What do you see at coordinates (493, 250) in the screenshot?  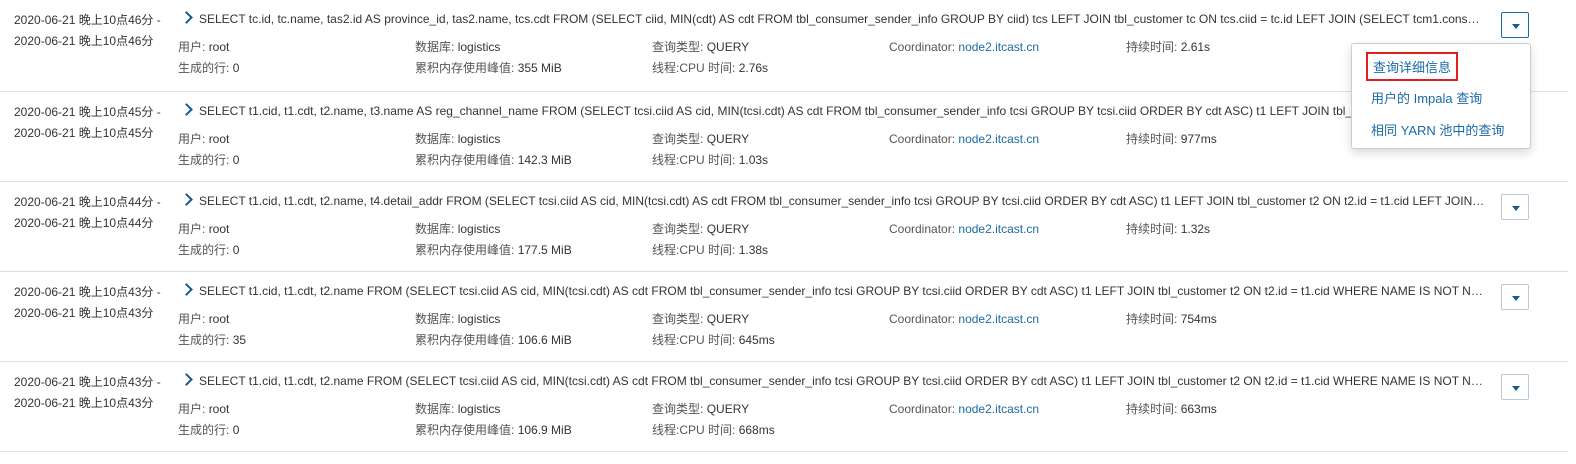 I see `peak-memory-field: 累积内存使用峰值: 177.5 MiB` at bounding box center [493, 250].